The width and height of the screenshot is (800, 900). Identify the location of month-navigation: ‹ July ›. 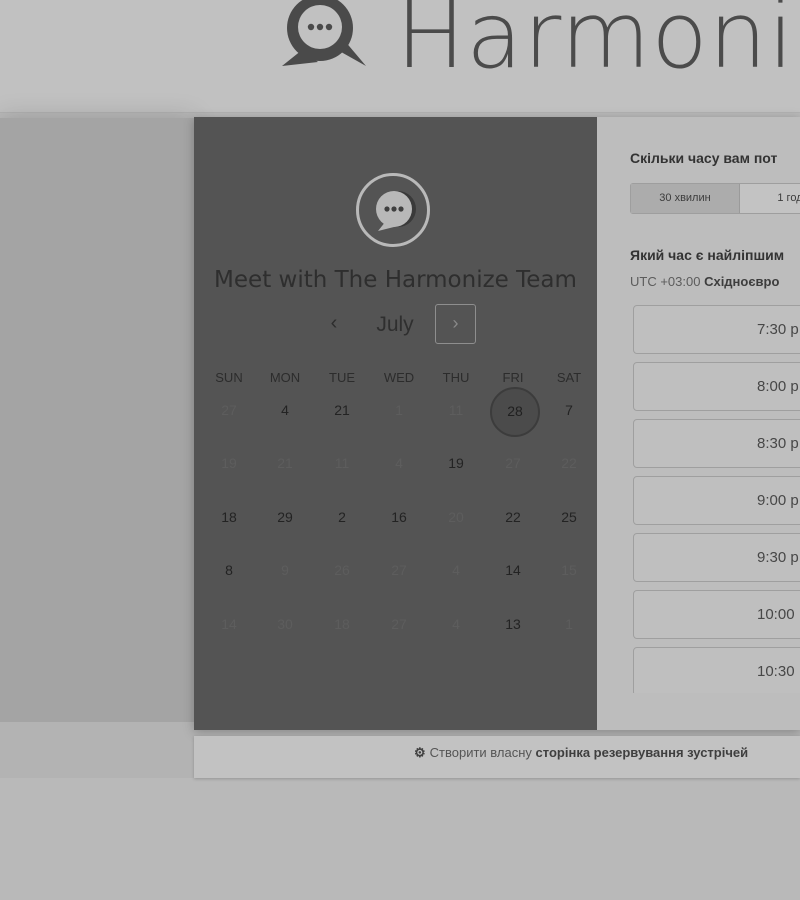
(395, 325).